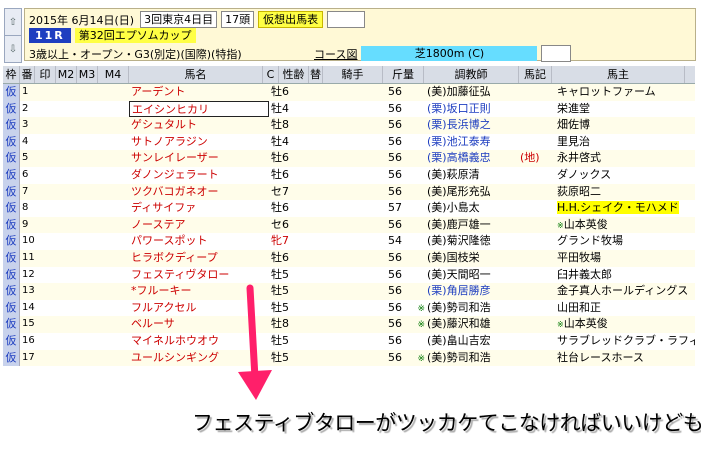 The width and height of the screenshot is (701, 460). What do you see at coordinates (349, 175) in the screenshot?
I see `table-row: 仮 6 ダノンジェラート 牡6 56 (美)萩原清 ダノックス` at bounding box center [349, 175].